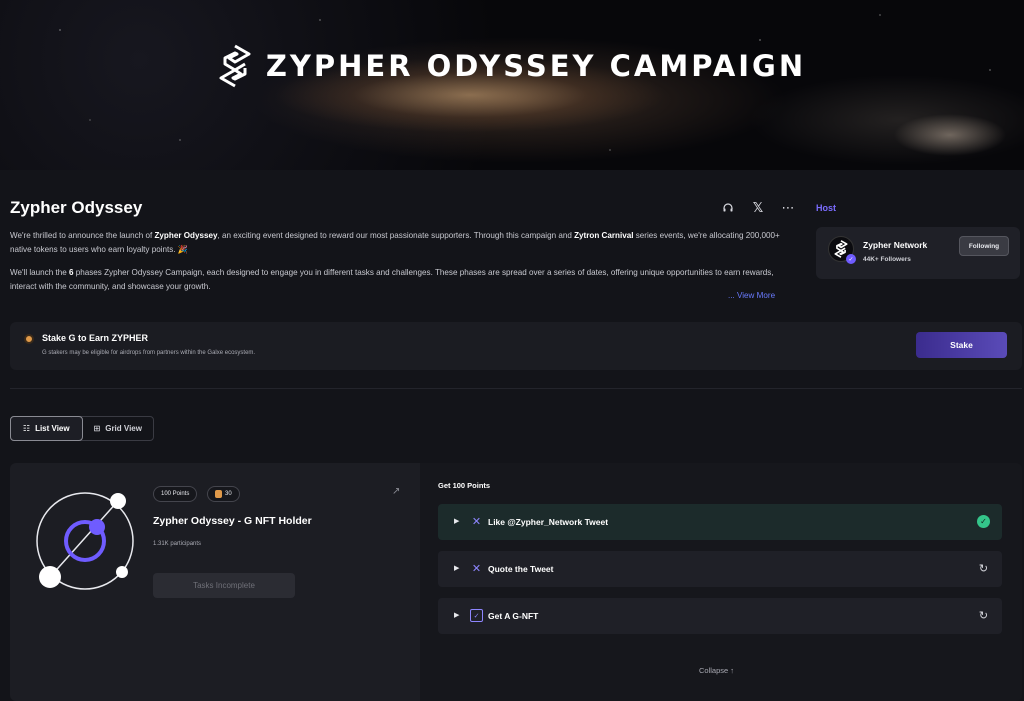 The height and width of the screenshot is (701, 1024). I want to click on stake-title: Stake G to Earn ZYPHER, so click(95, 338).